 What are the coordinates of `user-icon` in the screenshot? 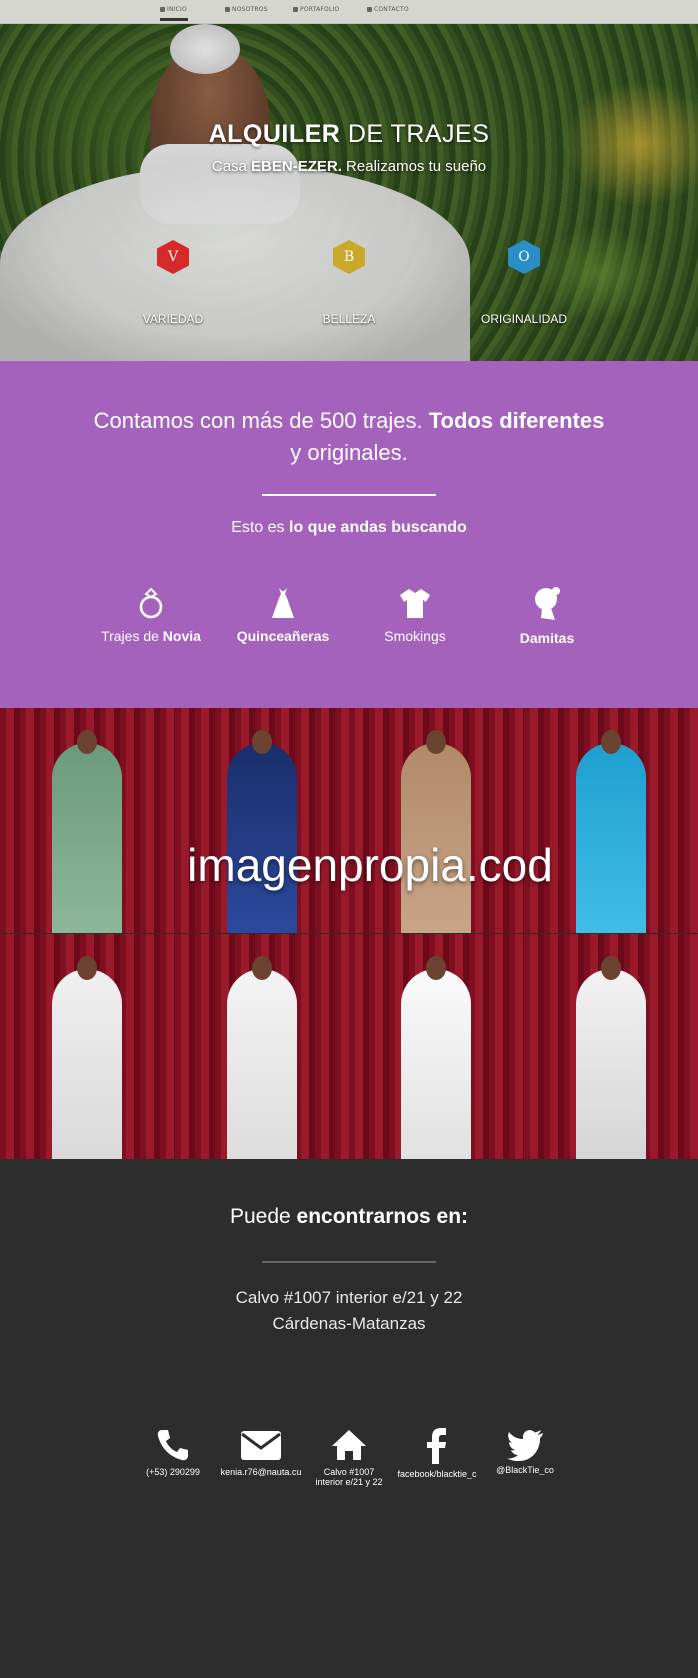 It's located at (227, 9).